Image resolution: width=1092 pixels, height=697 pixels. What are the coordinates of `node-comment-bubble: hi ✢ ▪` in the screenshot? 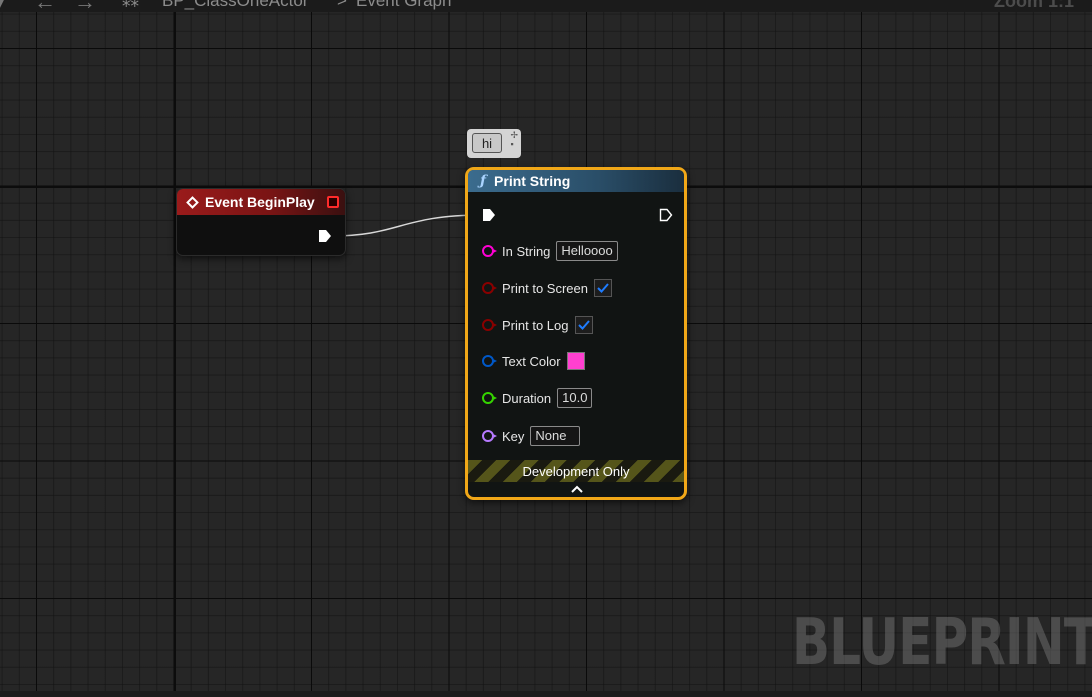 It's located at (494, 143).